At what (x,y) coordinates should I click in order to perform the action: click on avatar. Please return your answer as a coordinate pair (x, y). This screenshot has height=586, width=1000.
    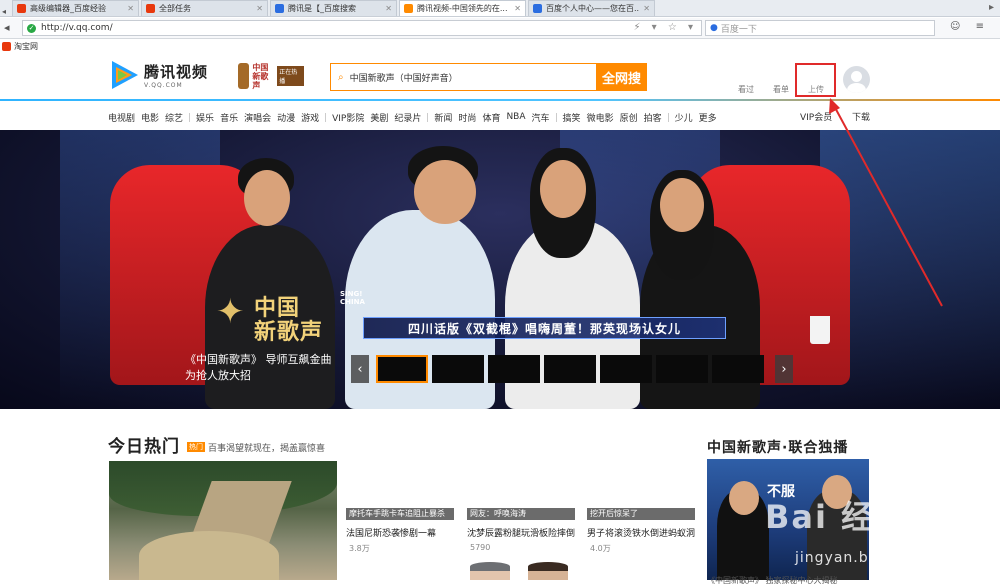
    Looking at the image, I should click on (856, 79).